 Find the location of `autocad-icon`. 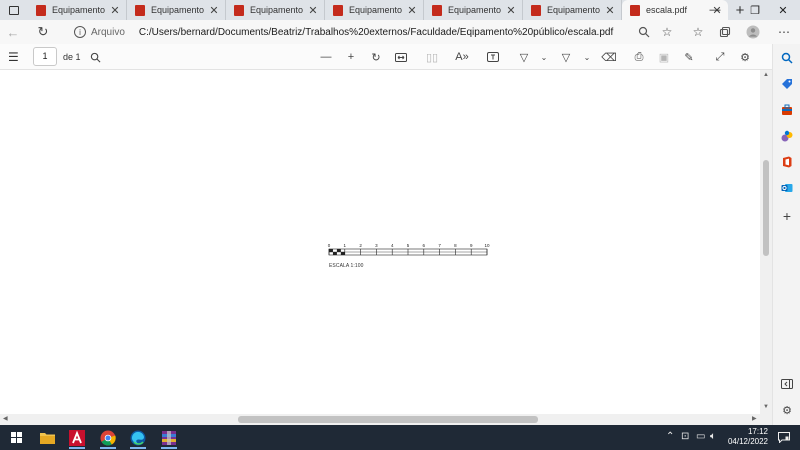

autocad-icon is located at coordinates (77, 438).